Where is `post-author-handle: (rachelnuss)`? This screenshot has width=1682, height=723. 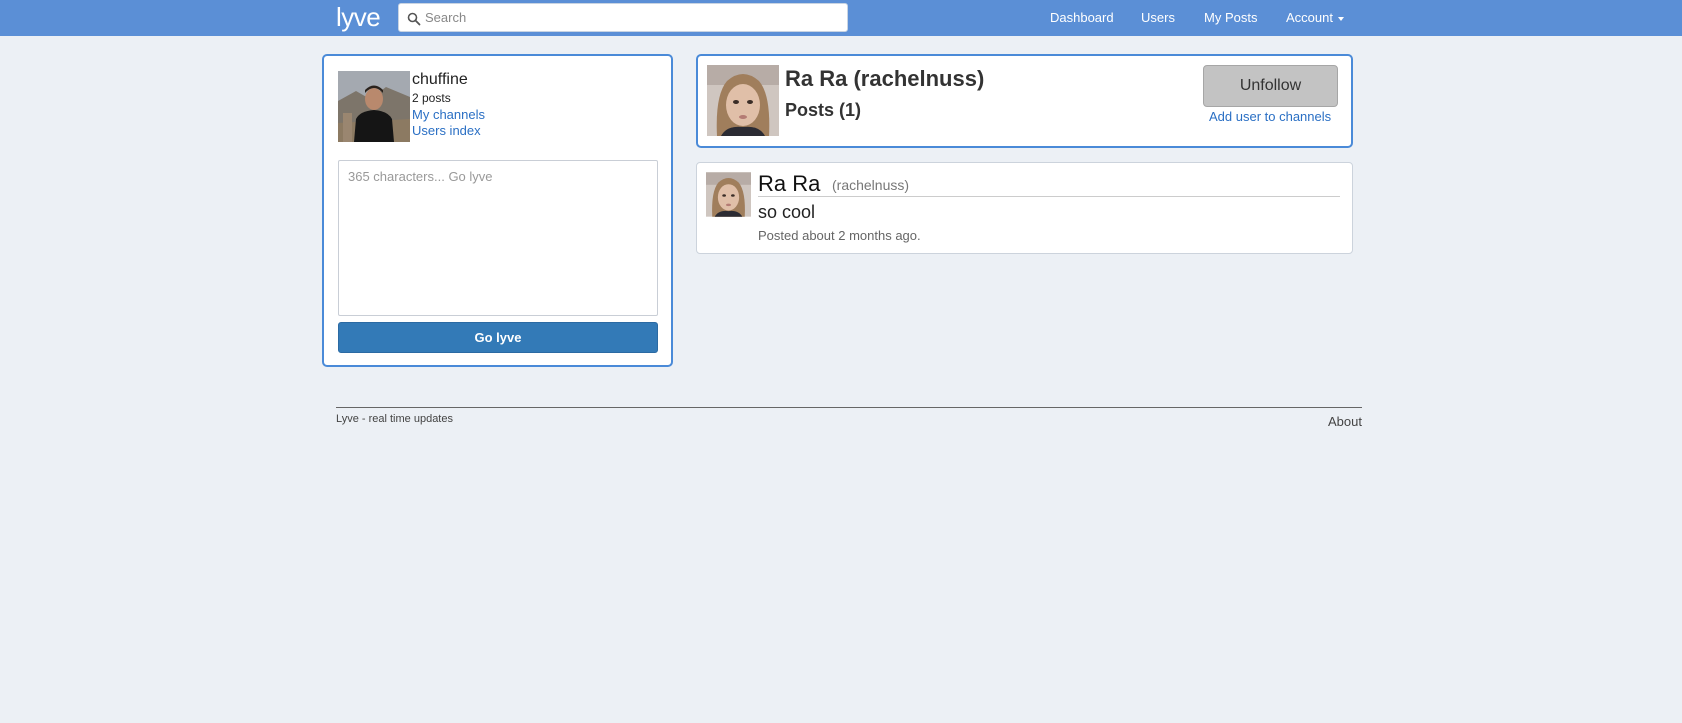
post-author-handle: (rachelnuss) is located at coordinates (871, 185).